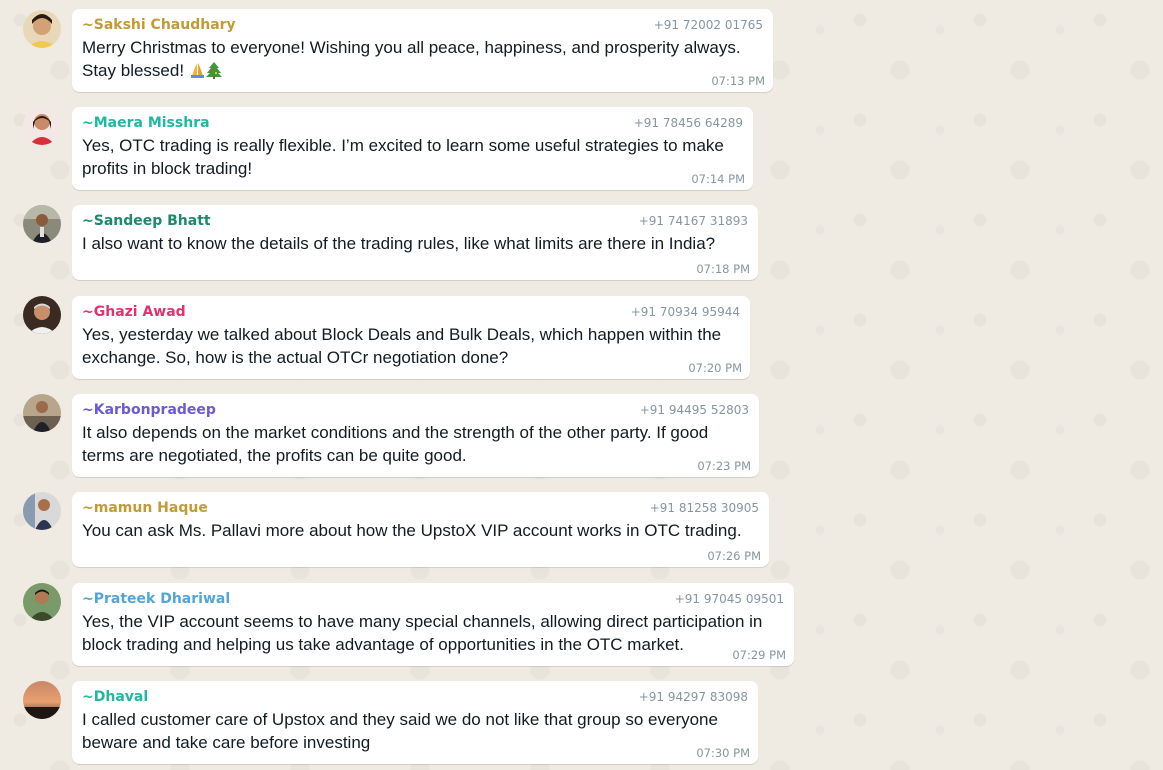 Image resolution: width=1163 pixels, height=770 pixels. I want to click on sender-name: ~Dhaval, so click(115, 697).